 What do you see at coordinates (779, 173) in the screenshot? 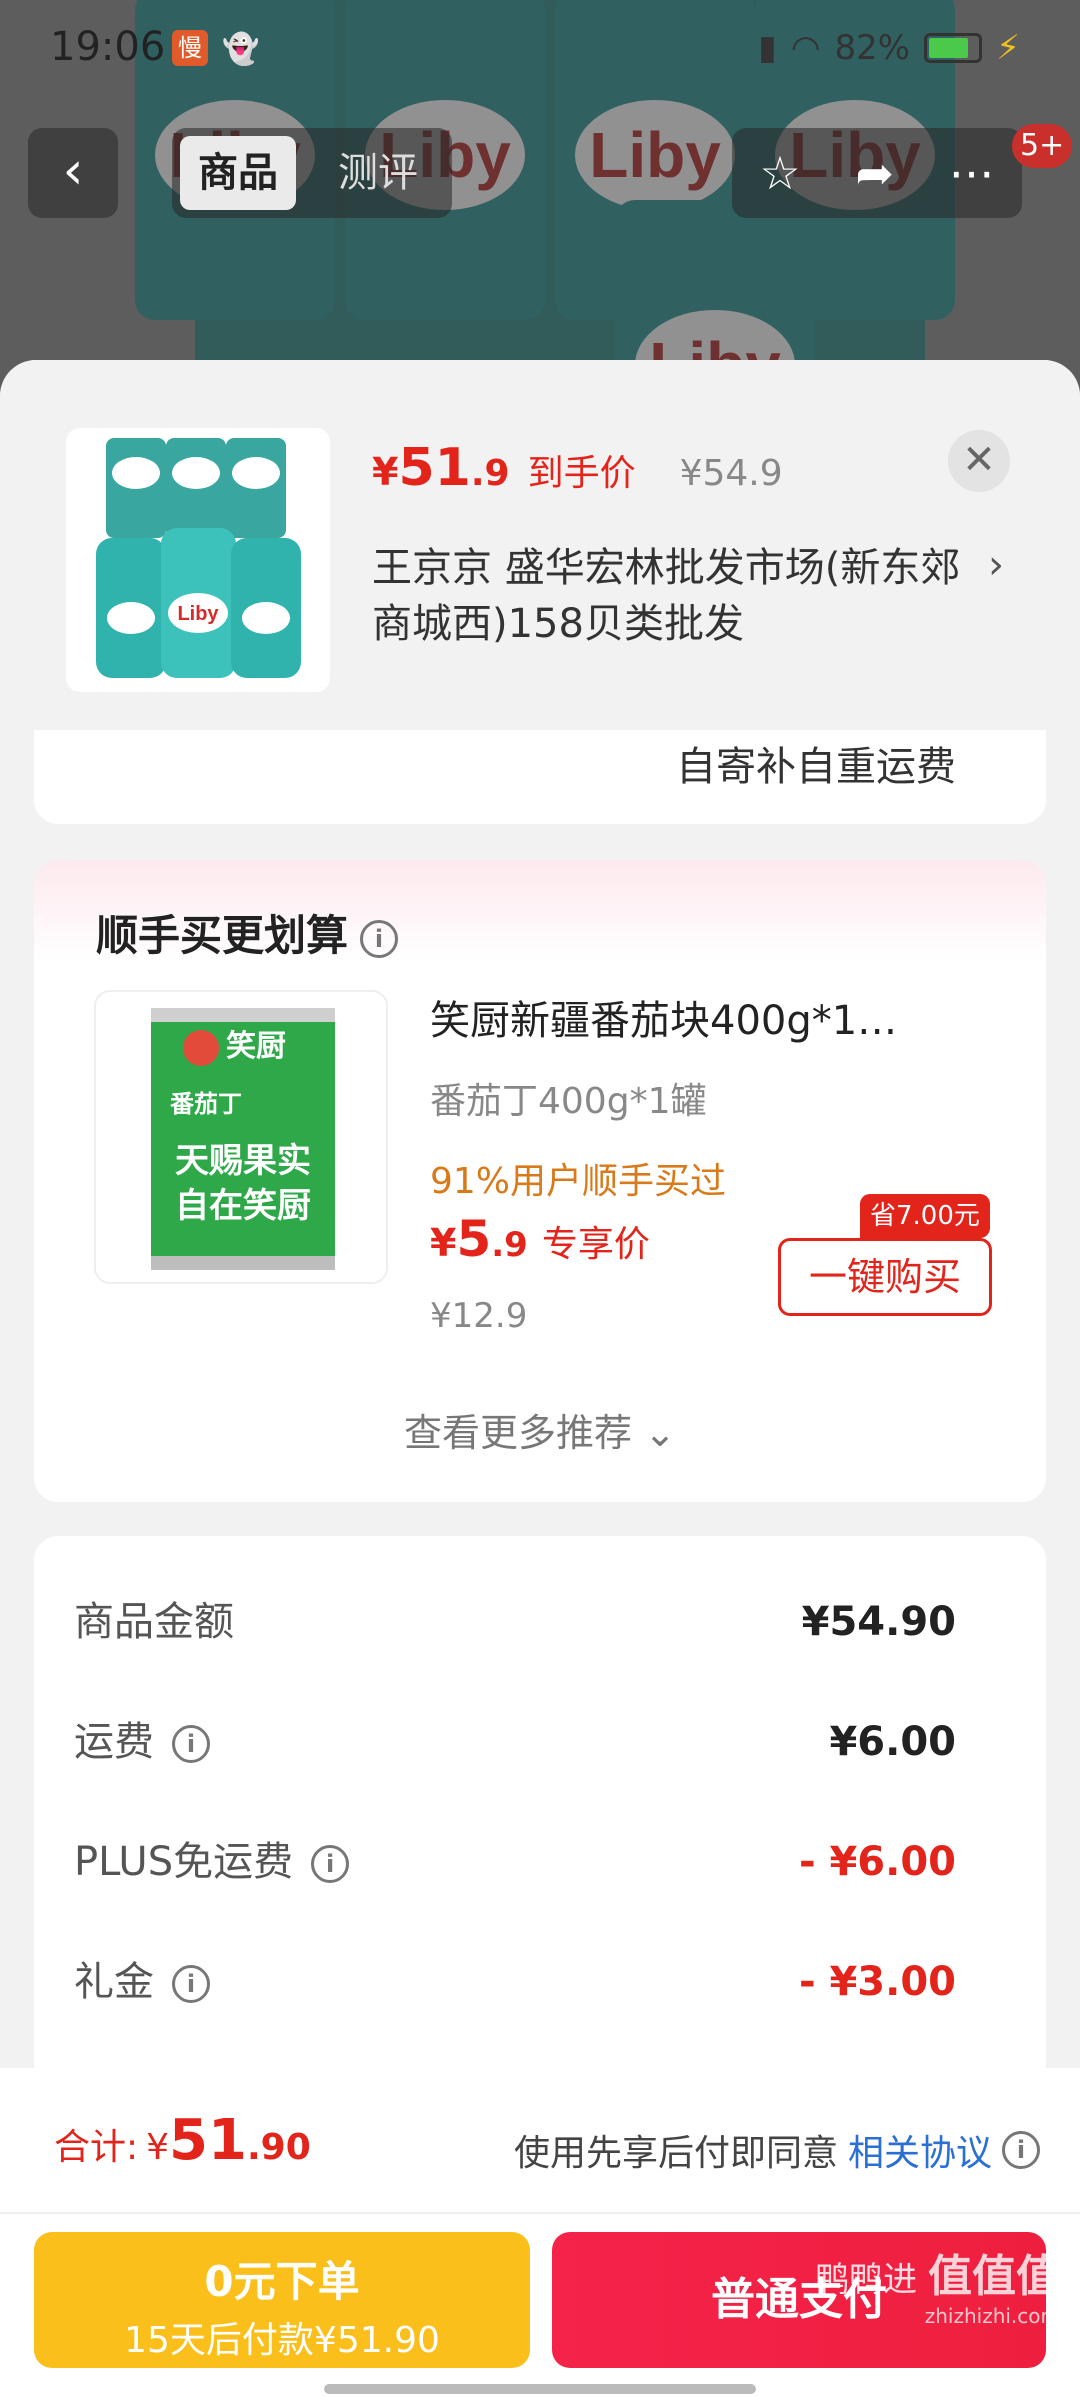
I see `star-icon: ☆` at bounding box center [779, 173].